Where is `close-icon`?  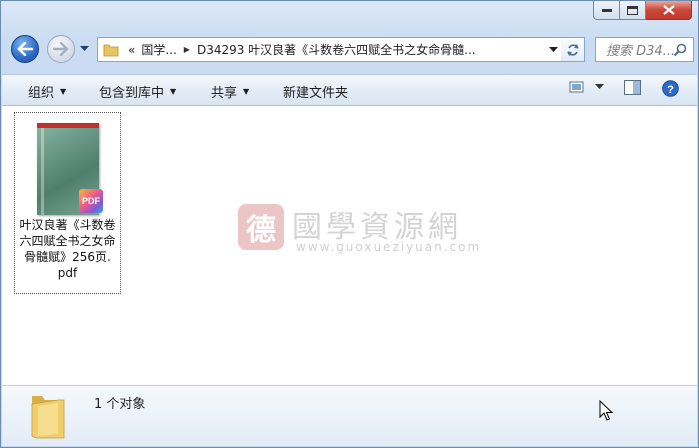
close-icon is located at coordinates (668, 10).